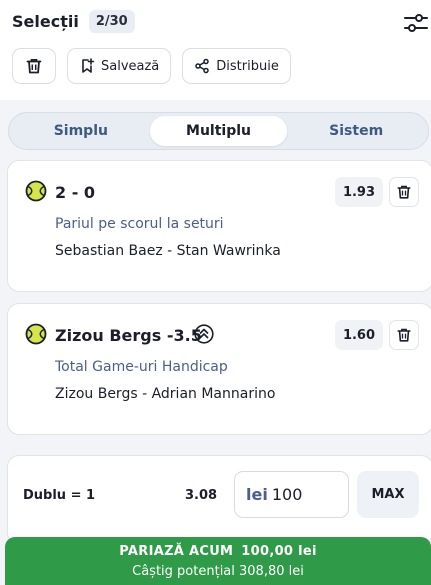  I want to click on selection-name: Zizou Bergs -3.5, so click(128, 335).